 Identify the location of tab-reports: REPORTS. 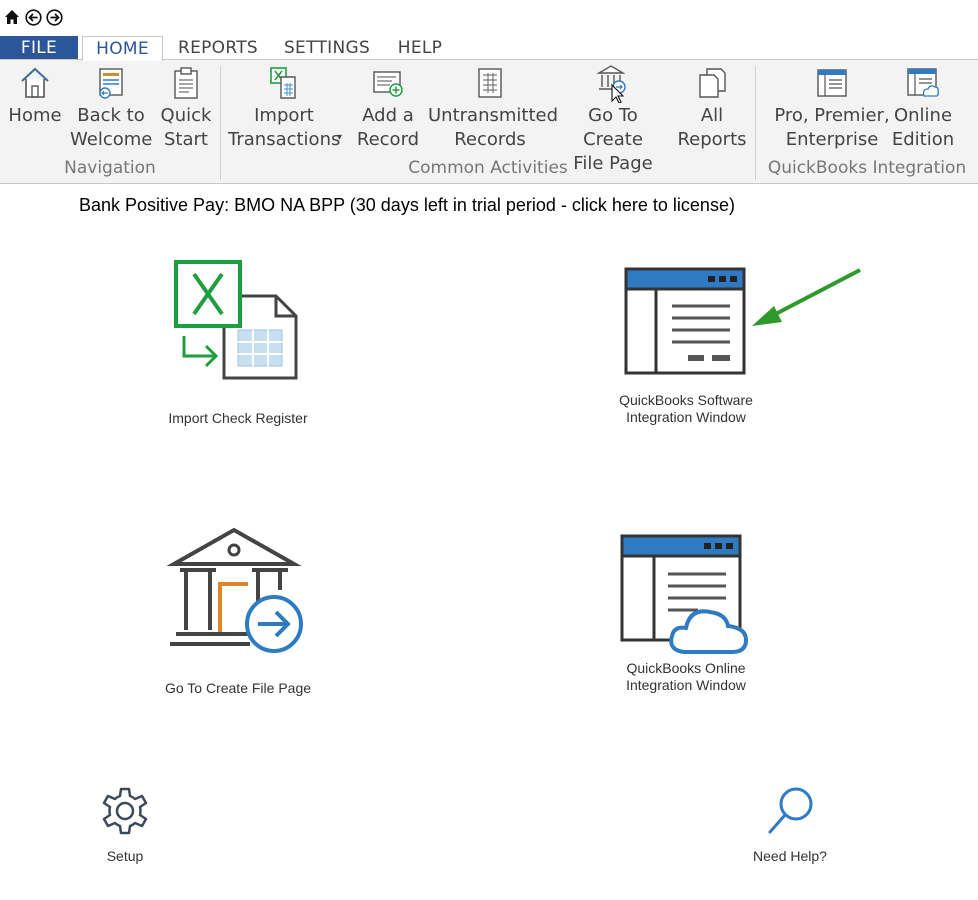
(218, 48).